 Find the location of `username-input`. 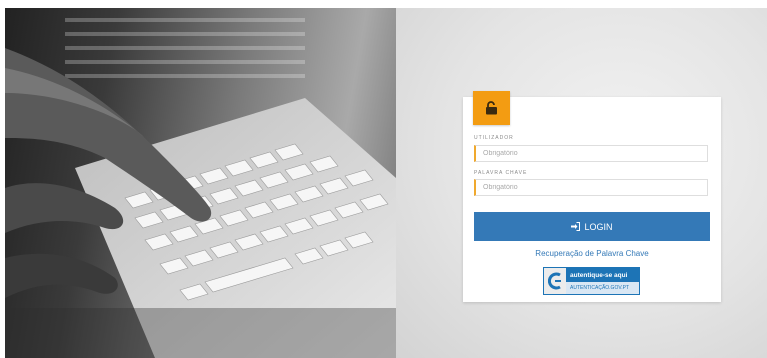

username-input is located at coordinates (591, 153).